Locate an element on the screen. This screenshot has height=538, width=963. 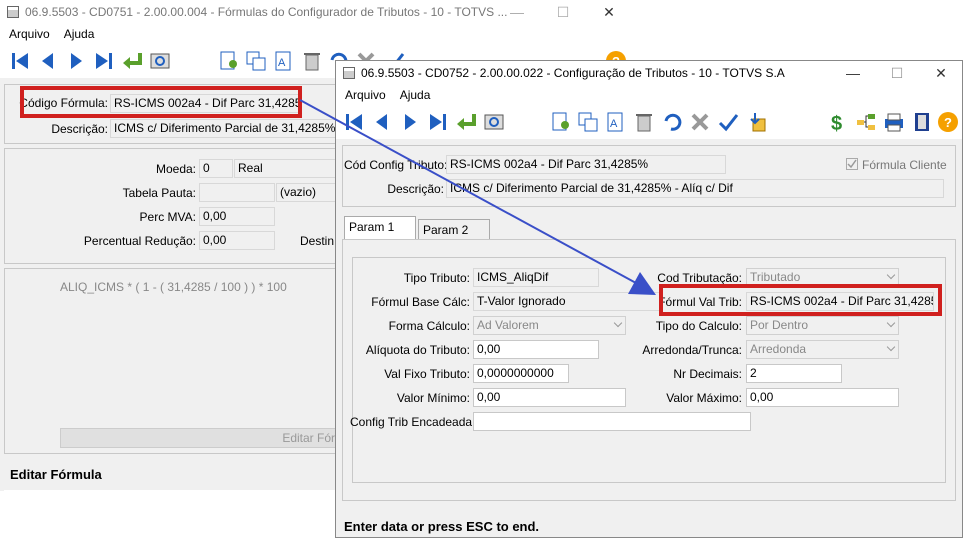
forma-calculo-select: Ad Valorem is located at coordinates (549, 325).